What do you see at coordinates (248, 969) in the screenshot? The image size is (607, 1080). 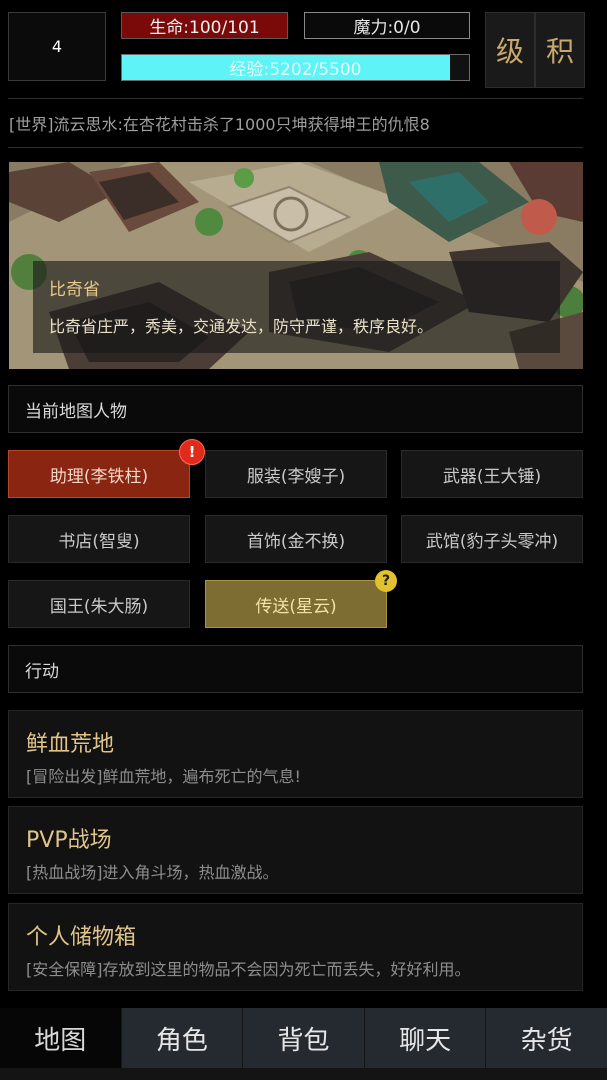 I see `action-description: [安全保障]存放到这里的物品不会因为死亡而丢失，好好利用。` at bounding box center [248, 969].